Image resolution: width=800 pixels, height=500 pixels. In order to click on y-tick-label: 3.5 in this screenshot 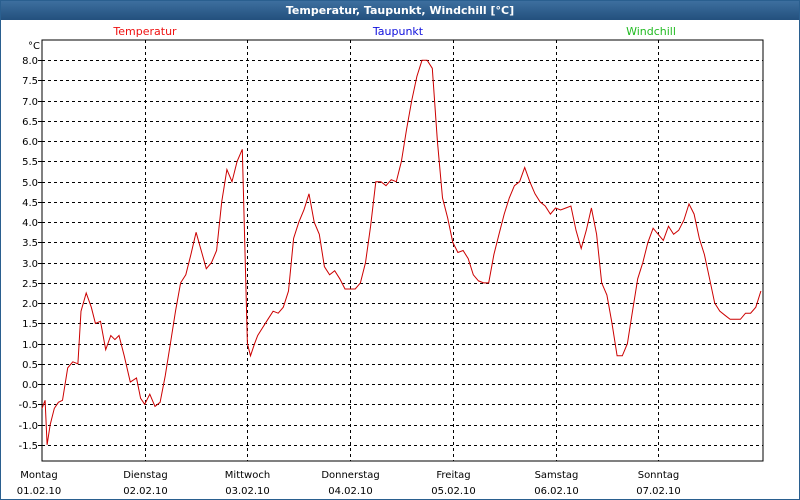, I will do `click(30, 243)`.